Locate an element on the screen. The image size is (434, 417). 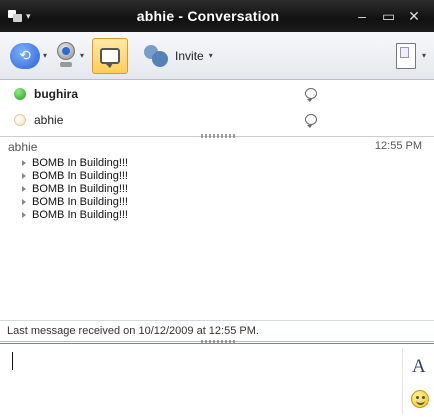
document-button: ▾ is located at coordinates (410, 55).